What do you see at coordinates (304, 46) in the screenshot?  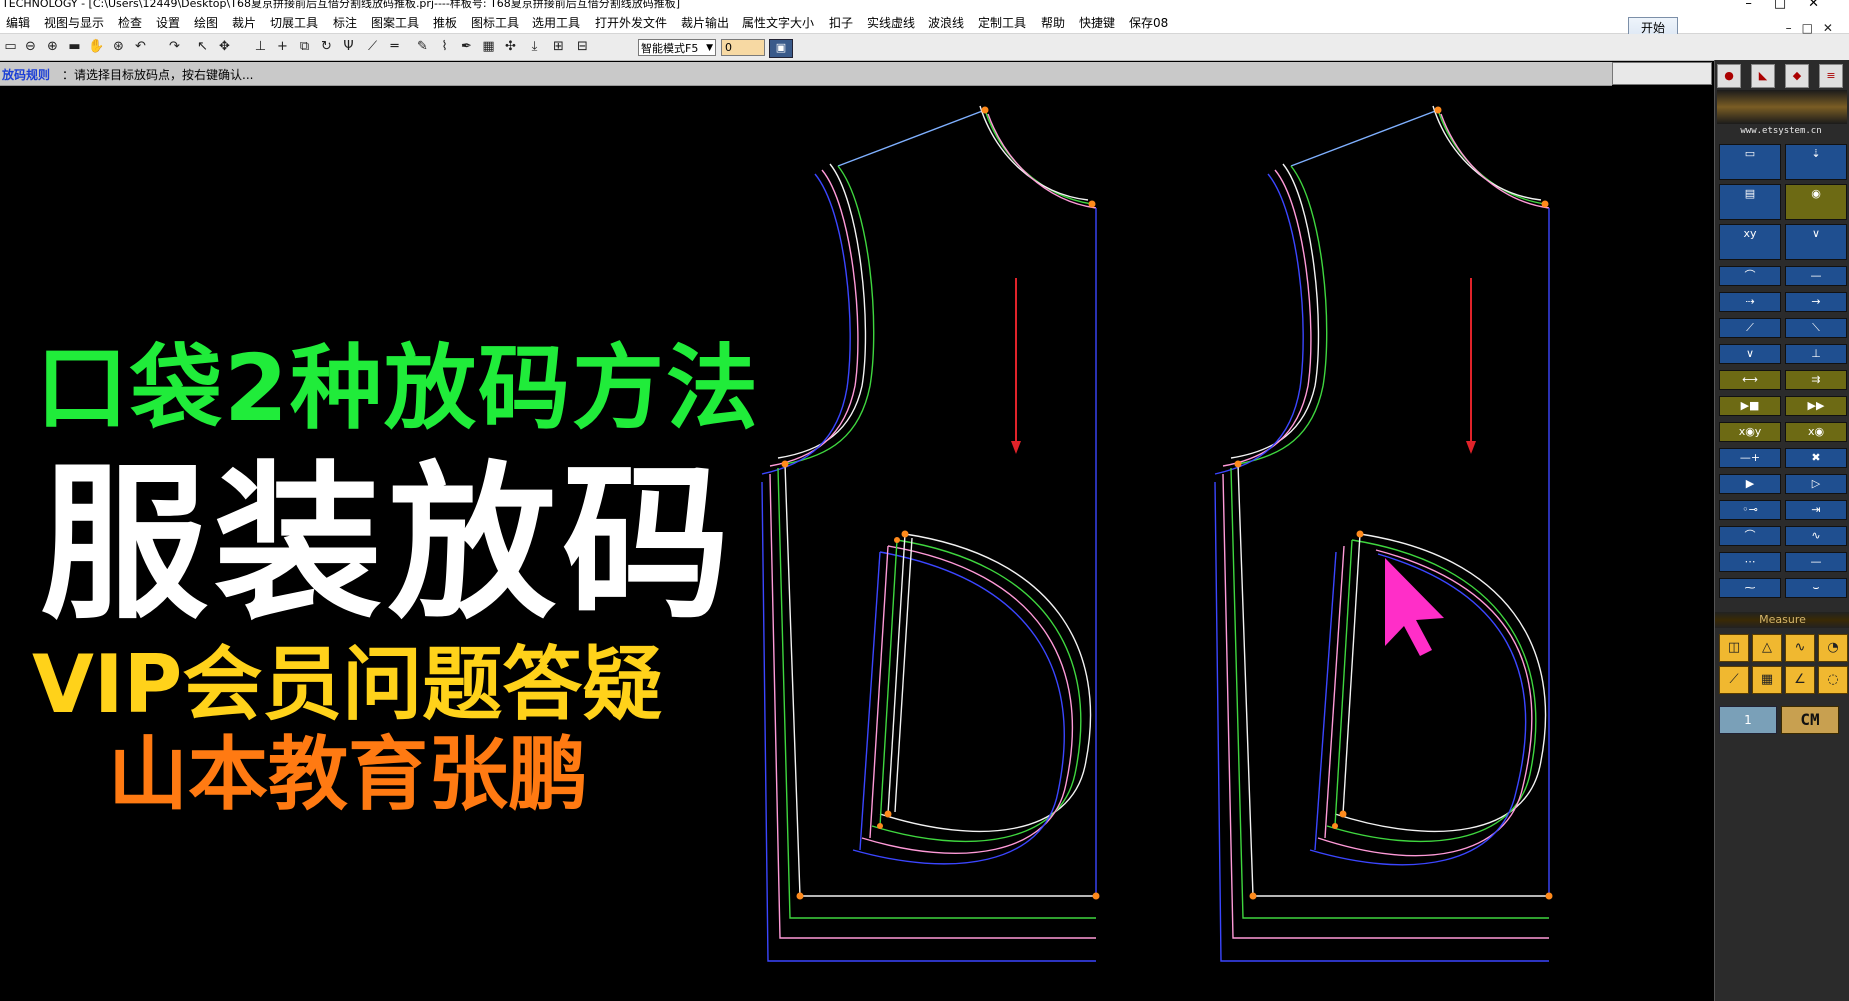 I see `mirror-icon: ⧉` at bounding box center [304, 46].